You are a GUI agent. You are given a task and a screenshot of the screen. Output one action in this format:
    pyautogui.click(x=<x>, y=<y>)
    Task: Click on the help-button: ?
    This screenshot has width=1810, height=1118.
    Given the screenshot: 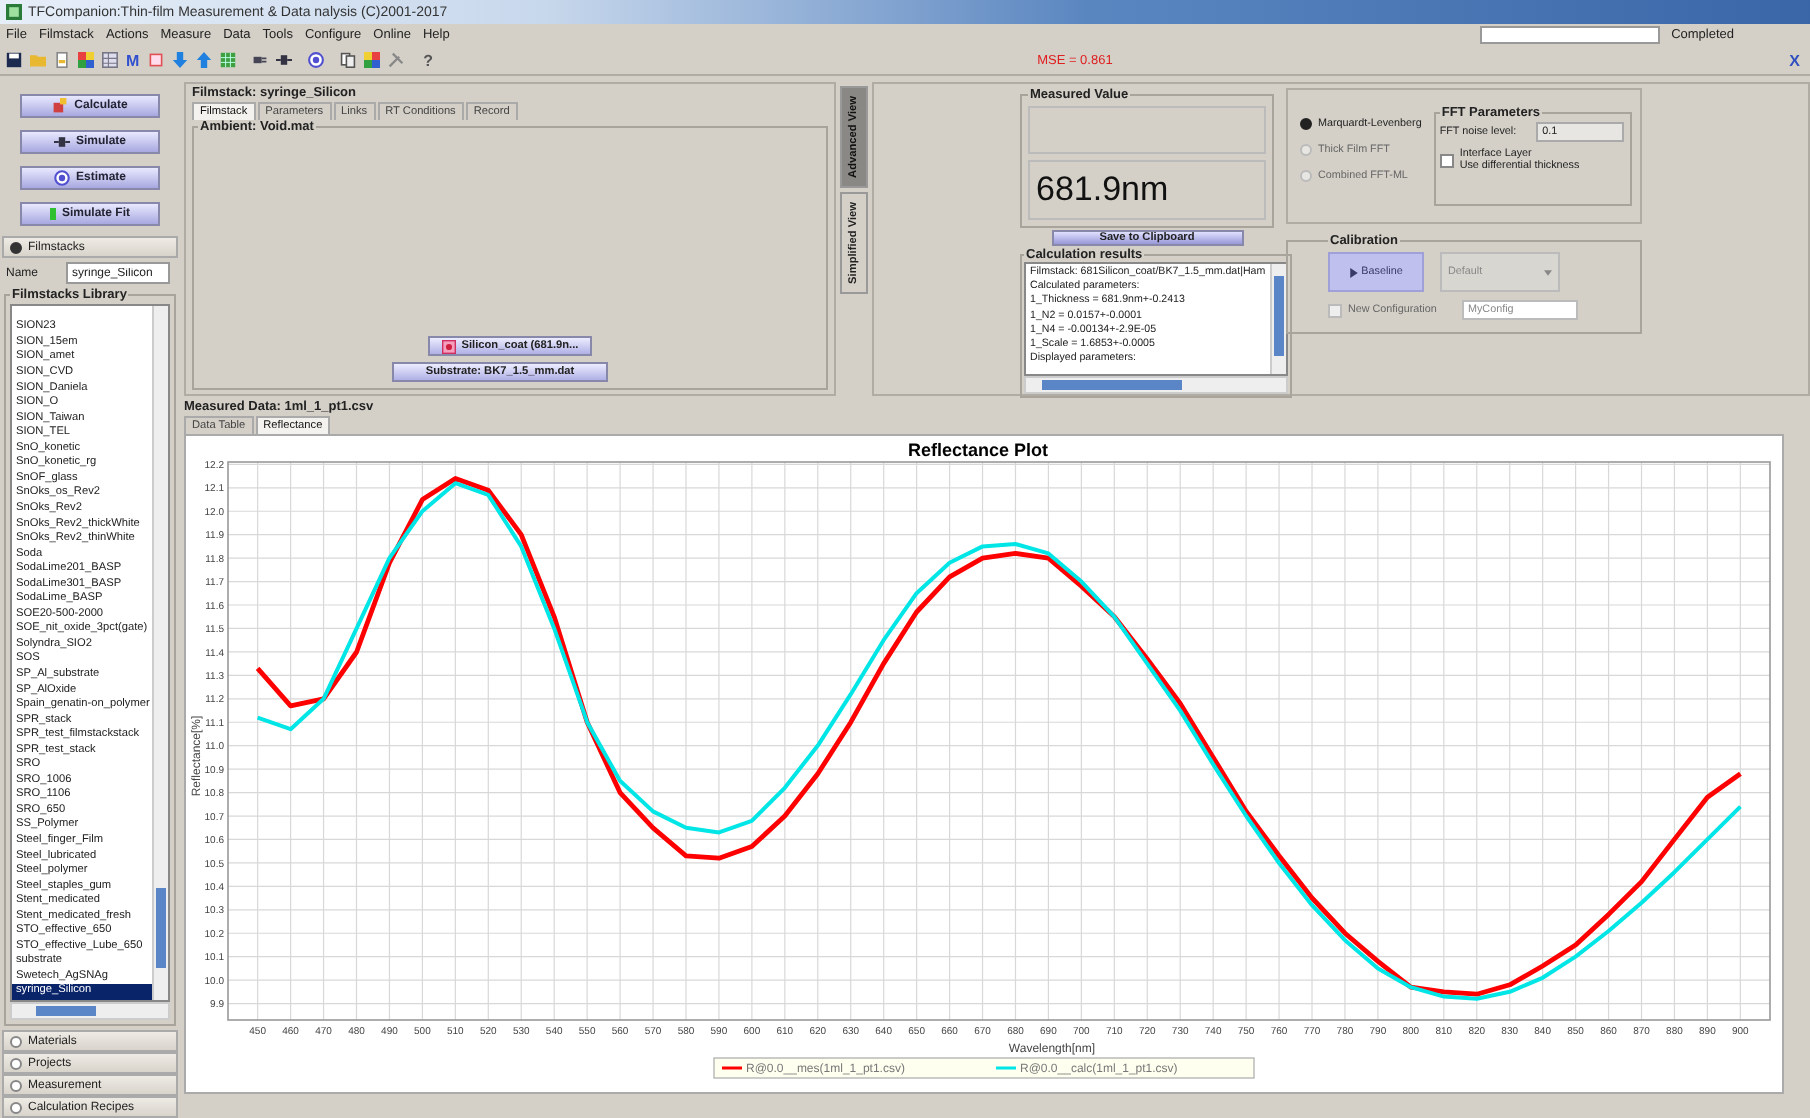 What is the action you would take?
    pyautogui.click(x=428, y=60)
    